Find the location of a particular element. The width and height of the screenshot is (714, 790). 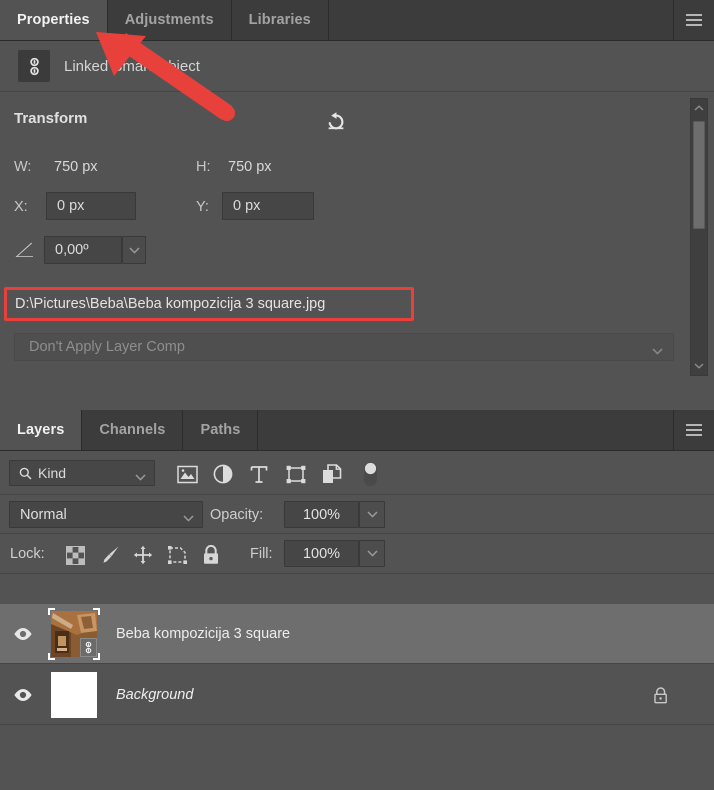

fill-dropdown-button is located at coordinates (372, 553).